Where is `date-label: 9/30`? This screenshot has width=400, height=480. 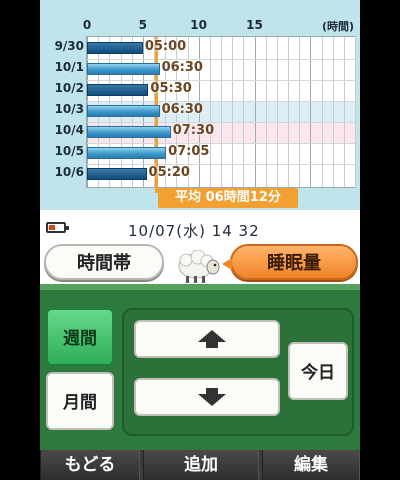 date-label: 9/30 is located at coordinates (69, 46).